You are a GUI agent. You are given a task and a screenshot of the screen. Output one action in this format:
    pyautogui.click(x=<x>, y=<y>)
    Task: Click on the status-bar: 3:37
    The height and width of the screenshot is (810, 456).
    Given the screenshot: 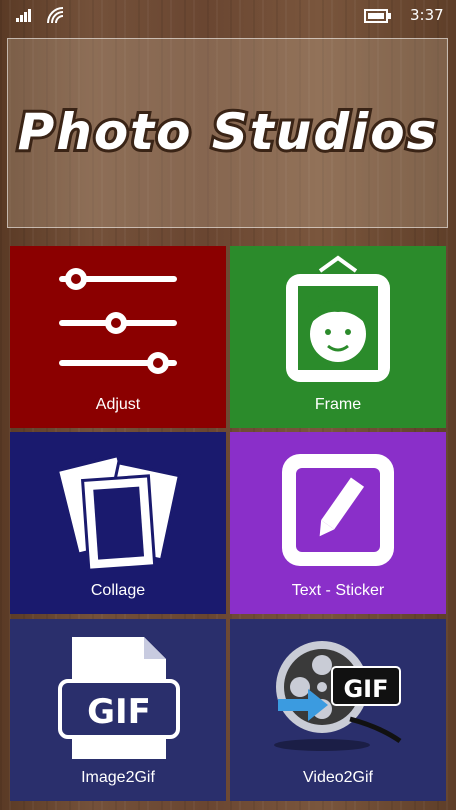 What is the action you would take?
    pyautogui.click(x=228, y=16)
    